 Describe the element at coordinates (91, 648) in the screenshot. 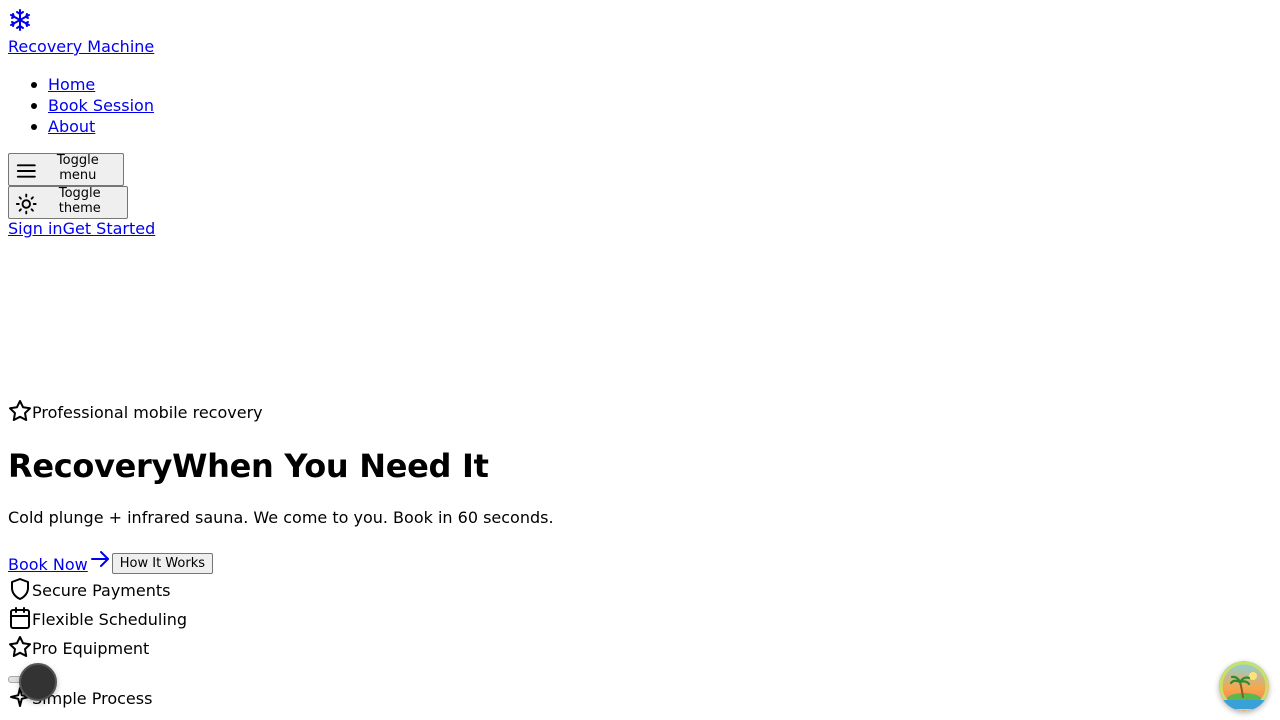

I see `feature-label: Pro Equipment` at that location.